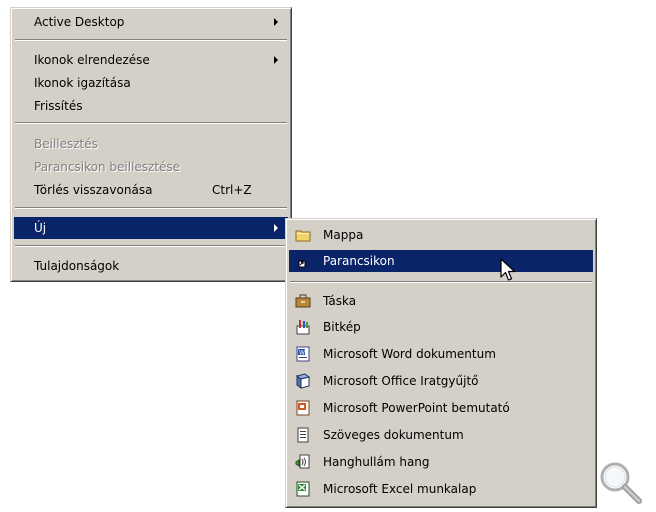  What do you see at coordinates (93, 190) in the screenshot?
I see `menu-item-label: Törlés visszavonása` at bounding box center [93, 190].